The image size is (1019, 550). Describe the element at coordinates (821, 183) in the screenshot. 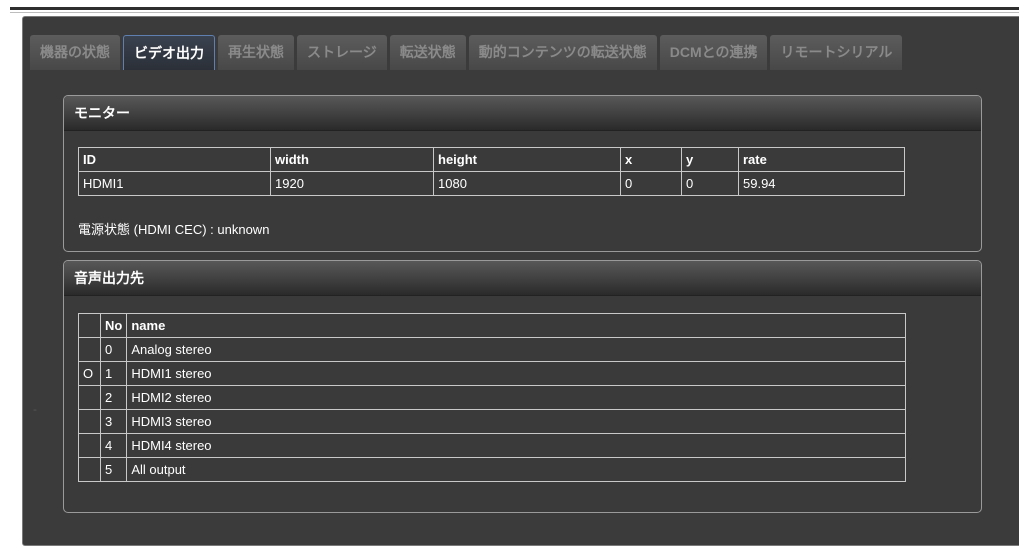

I see `cell-rate: 59.94` at that location.